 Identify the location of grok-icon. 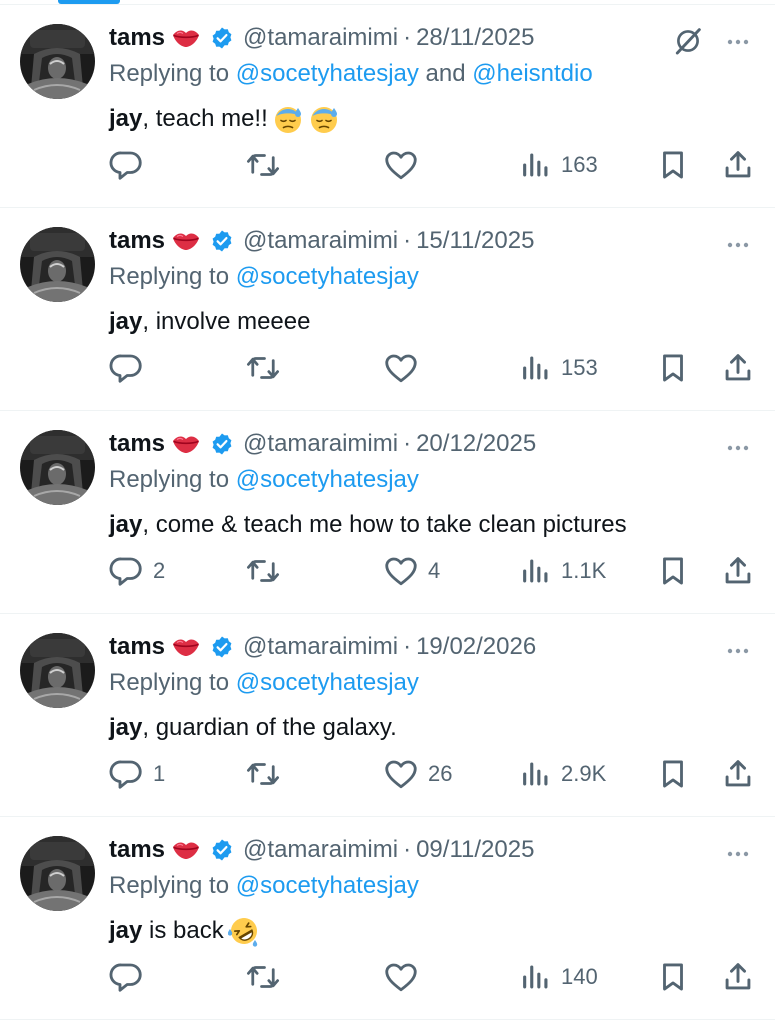
(688, 43).